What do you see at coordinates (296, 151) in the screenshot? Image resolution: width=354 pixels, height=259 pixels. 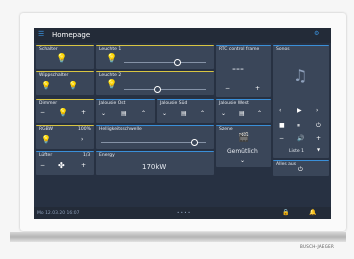 I see `source-select: Liste 1` at bounding box center [296, 151].